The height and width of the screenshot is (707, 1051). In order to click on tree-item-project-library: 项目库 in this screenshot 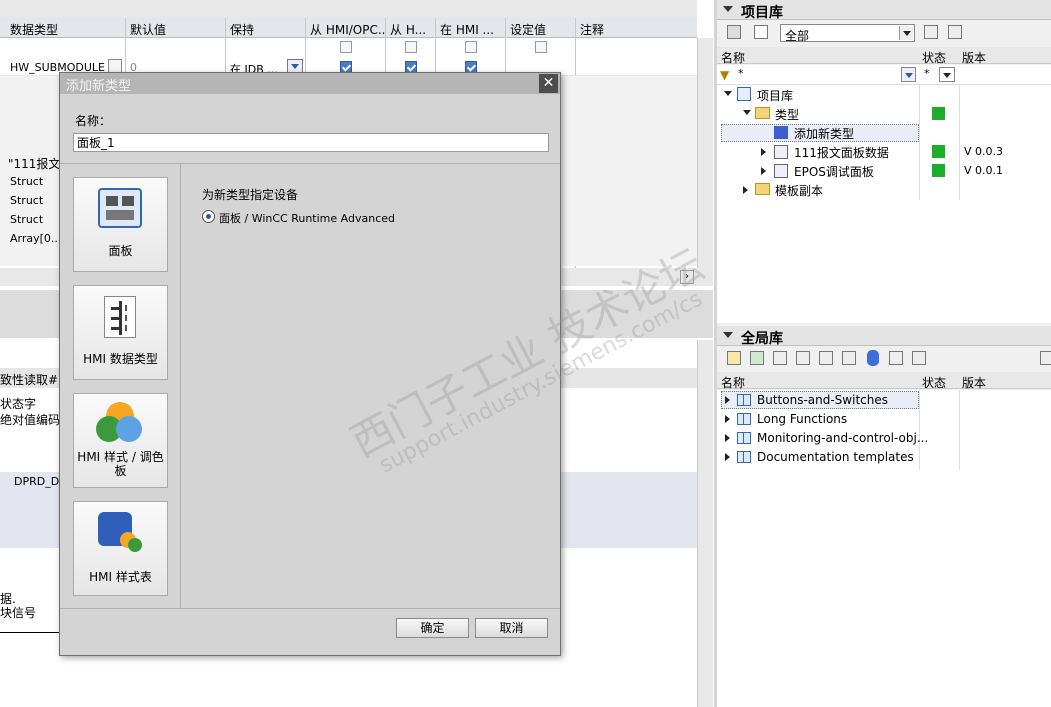, I will do `click(775, 95)`.